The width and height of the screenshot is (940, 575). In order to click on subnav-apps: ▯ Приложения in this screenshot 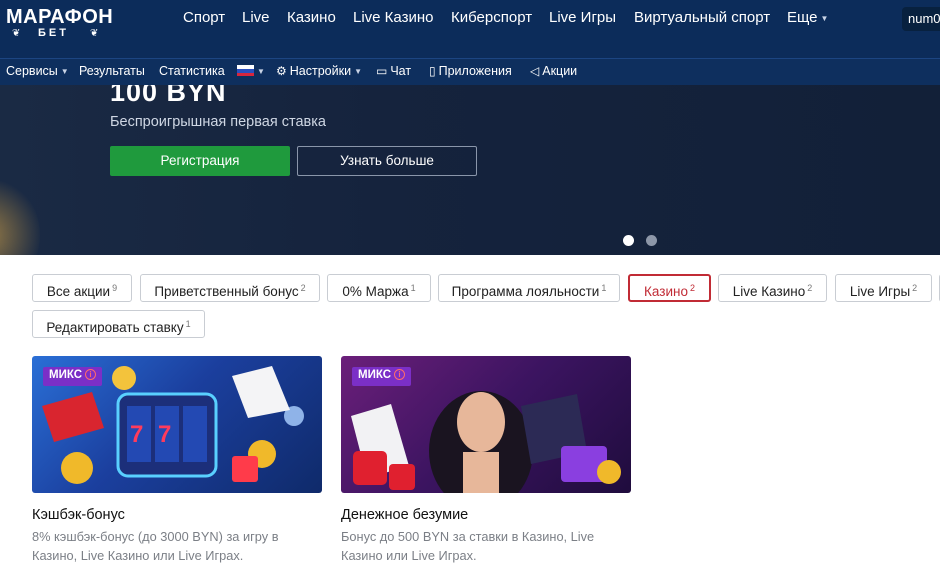, I will do `click(470, 71)`.